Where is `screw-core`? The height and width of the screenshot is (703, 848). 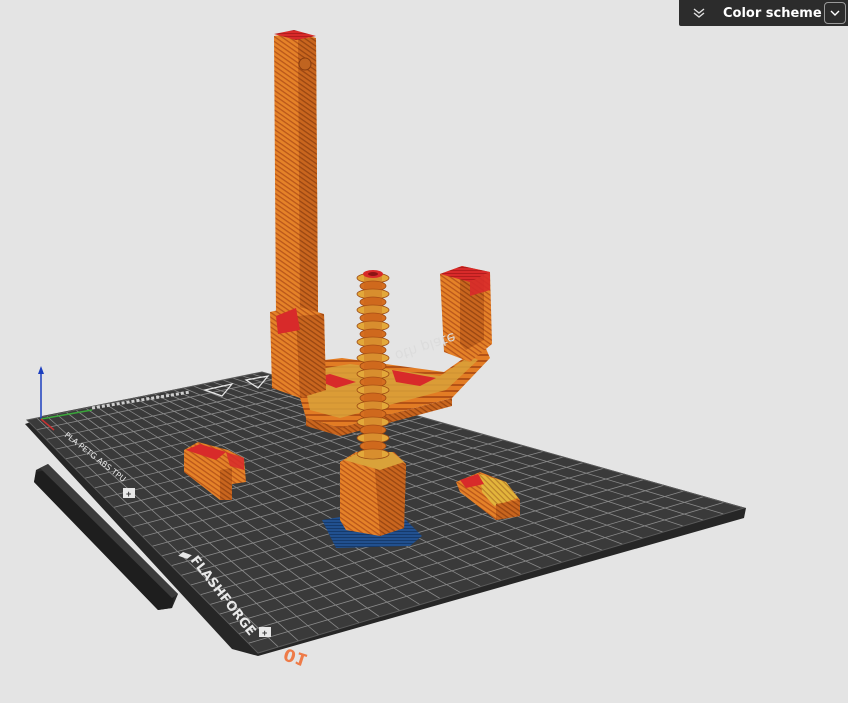
screw-core is located at coordinates (373, 367).